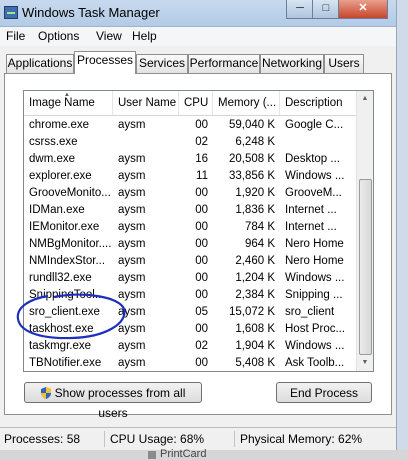  What do you see at coordinates (42, 439) in the screenshot?
I see `status-processes: Processes: 58` at bounding box center [42, 439].